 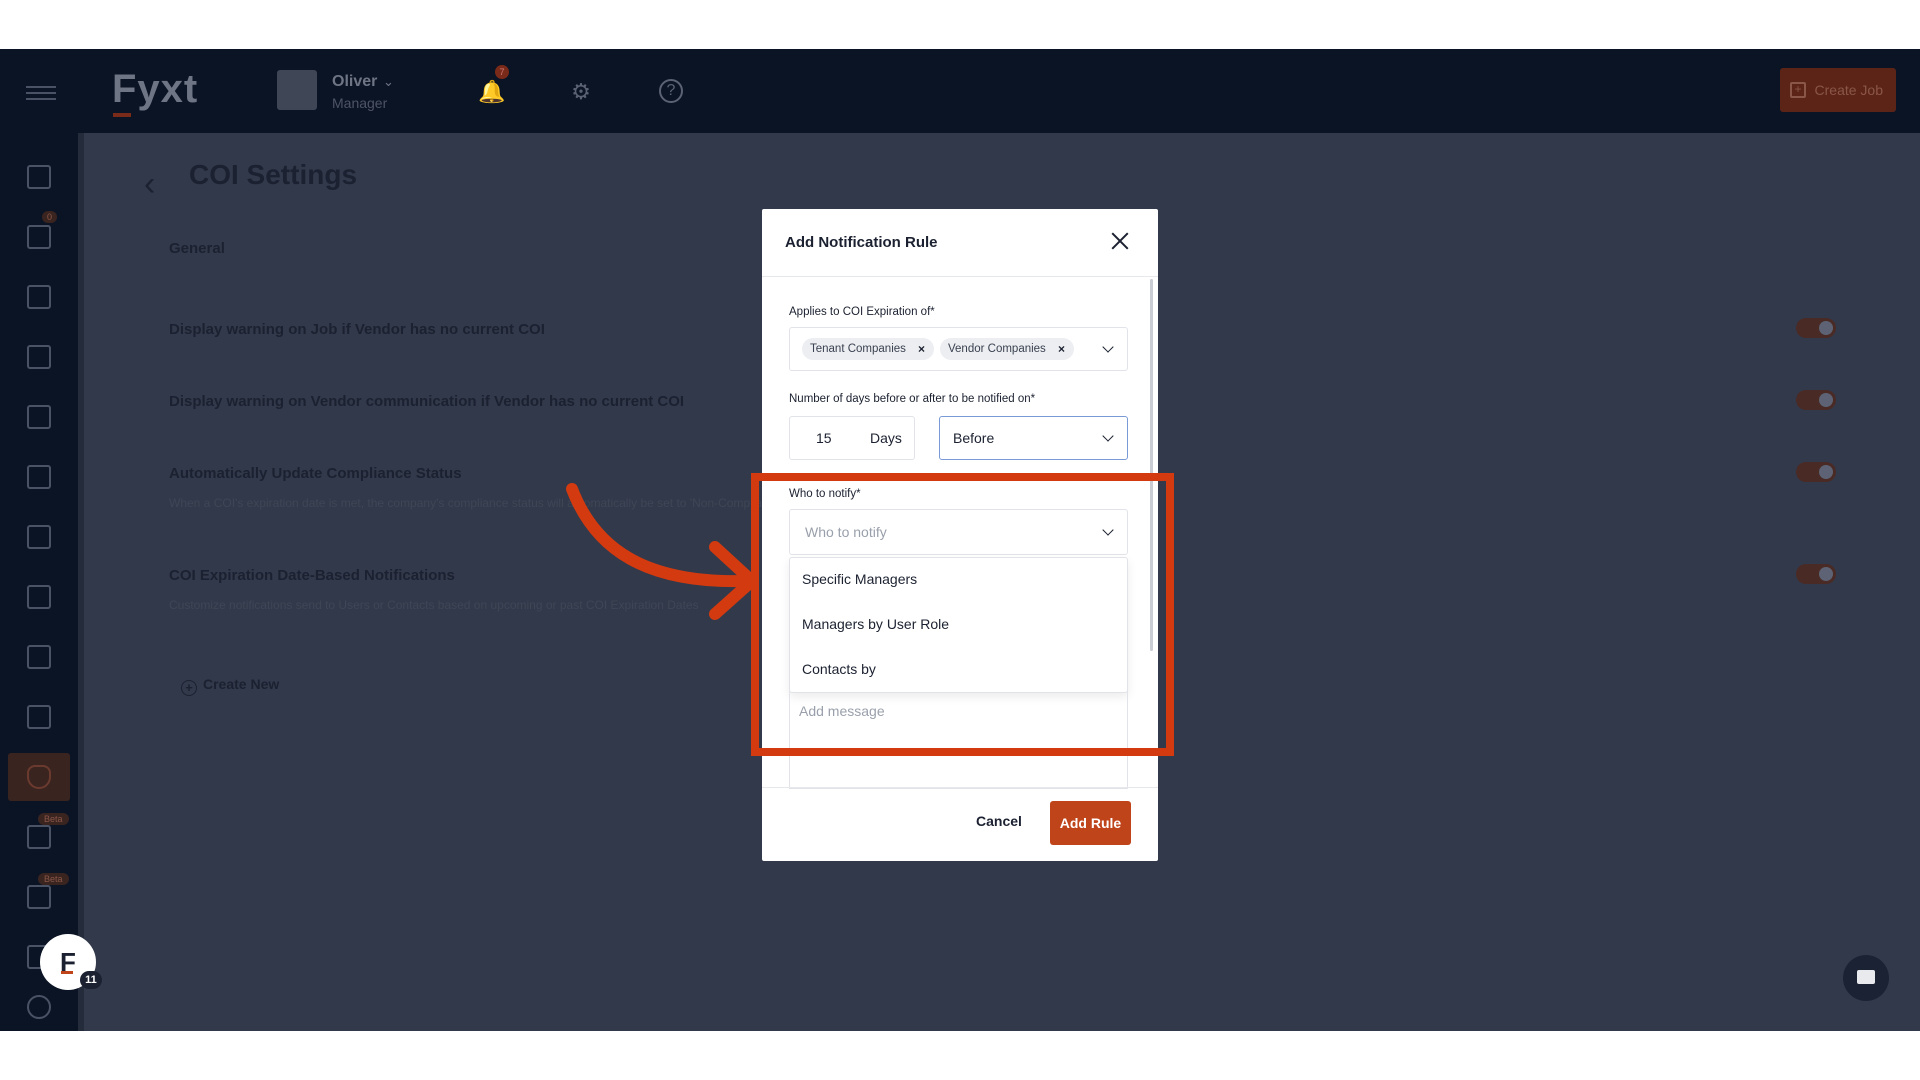 I want to click on chip-tenant-companies: Tenant Companies ×, so click(x=868, y=349).